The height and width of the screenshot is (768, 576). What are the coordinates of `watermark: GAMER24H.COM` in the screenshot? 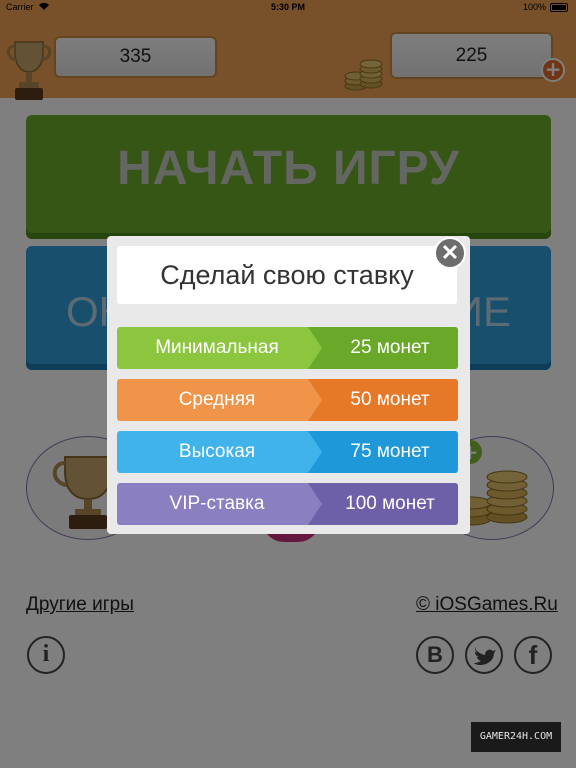 It's located at (516, 737).